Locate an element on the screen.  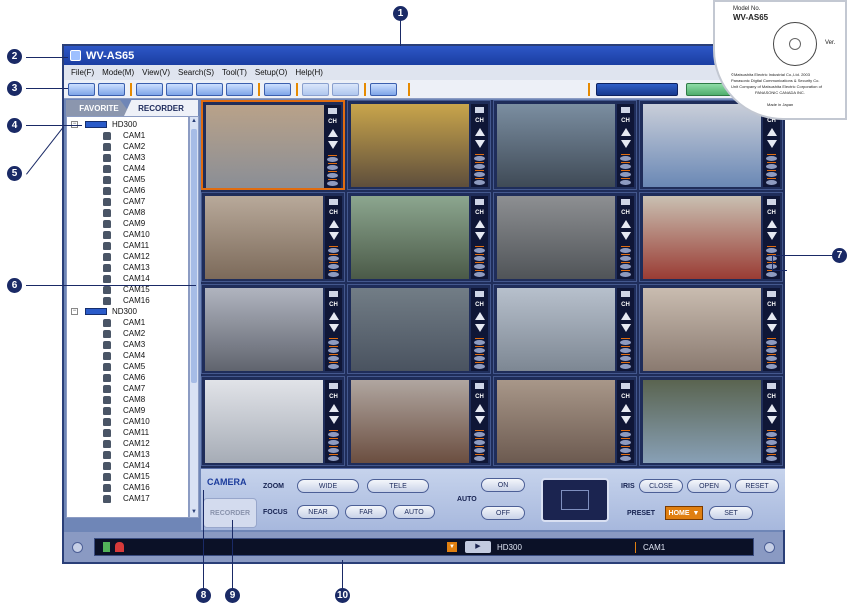
tab-favorite: FAVORITE is located at coordinates (99, 108).